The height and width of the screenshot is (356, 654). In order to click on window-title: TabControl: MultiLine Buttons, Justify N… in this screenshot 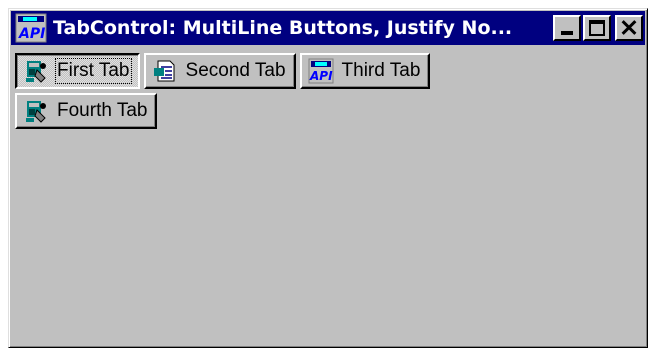, I will do `click(283, 28)`.